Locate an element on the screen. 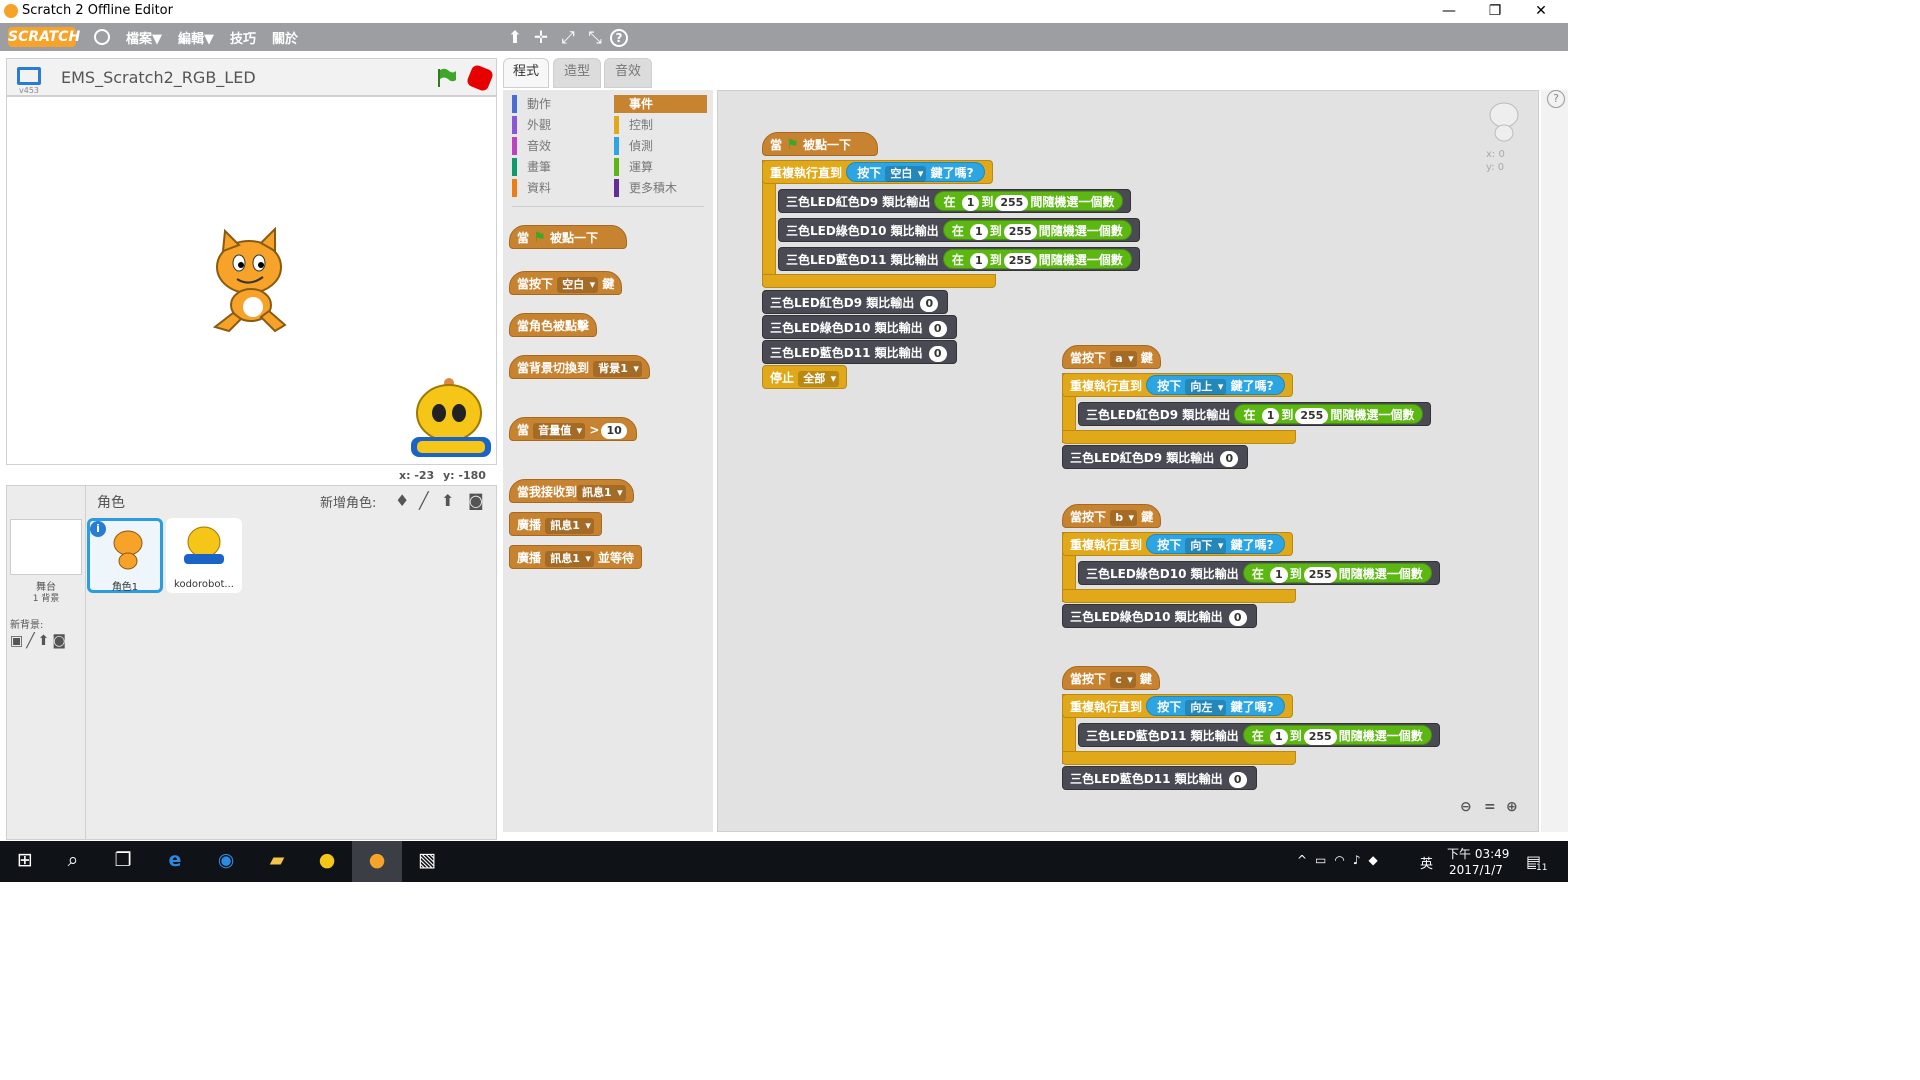 The image size is (1920, 1080). script1-when-flag-block: 當 ⚑ 被點一下 is located at coordinates (820, 144).